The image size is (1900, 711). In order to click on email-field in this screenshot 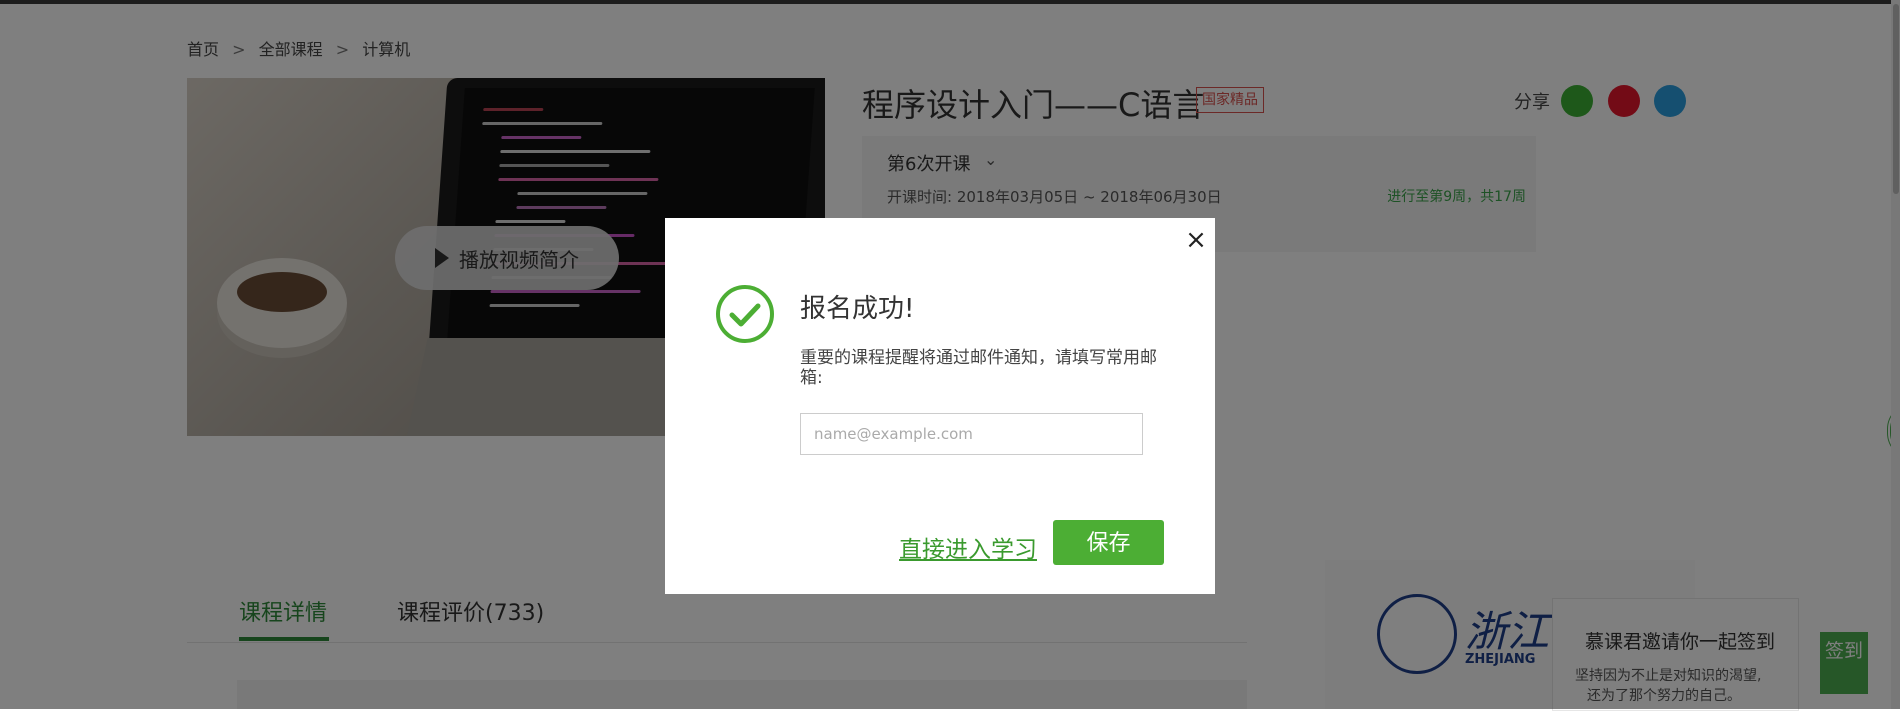, I will do `click(971, 434)`.